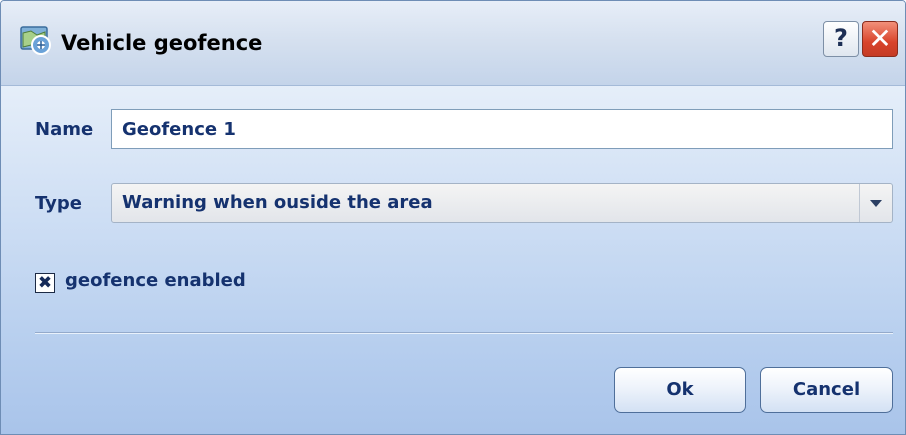 The image size is (906, 435). What do you see at coordinates (162, 43) in the screenshot?
I see `window-title: Vehicle geofence` at bounding box center [162, 43].